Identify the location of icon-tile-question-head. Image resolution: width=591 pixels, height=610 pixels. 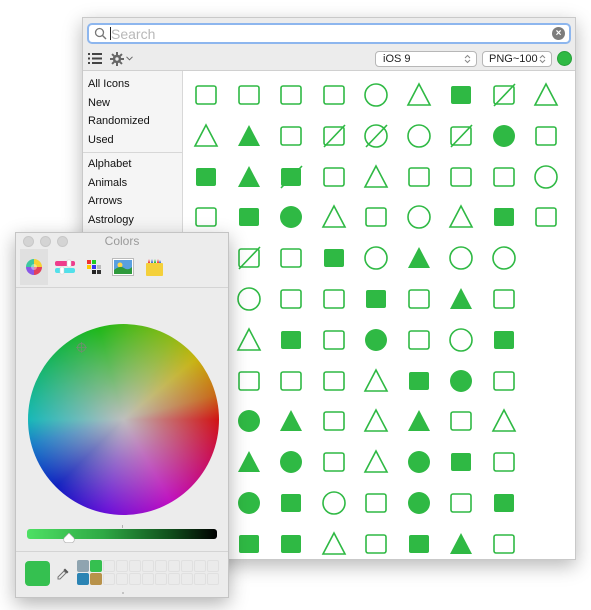
(419, 136).